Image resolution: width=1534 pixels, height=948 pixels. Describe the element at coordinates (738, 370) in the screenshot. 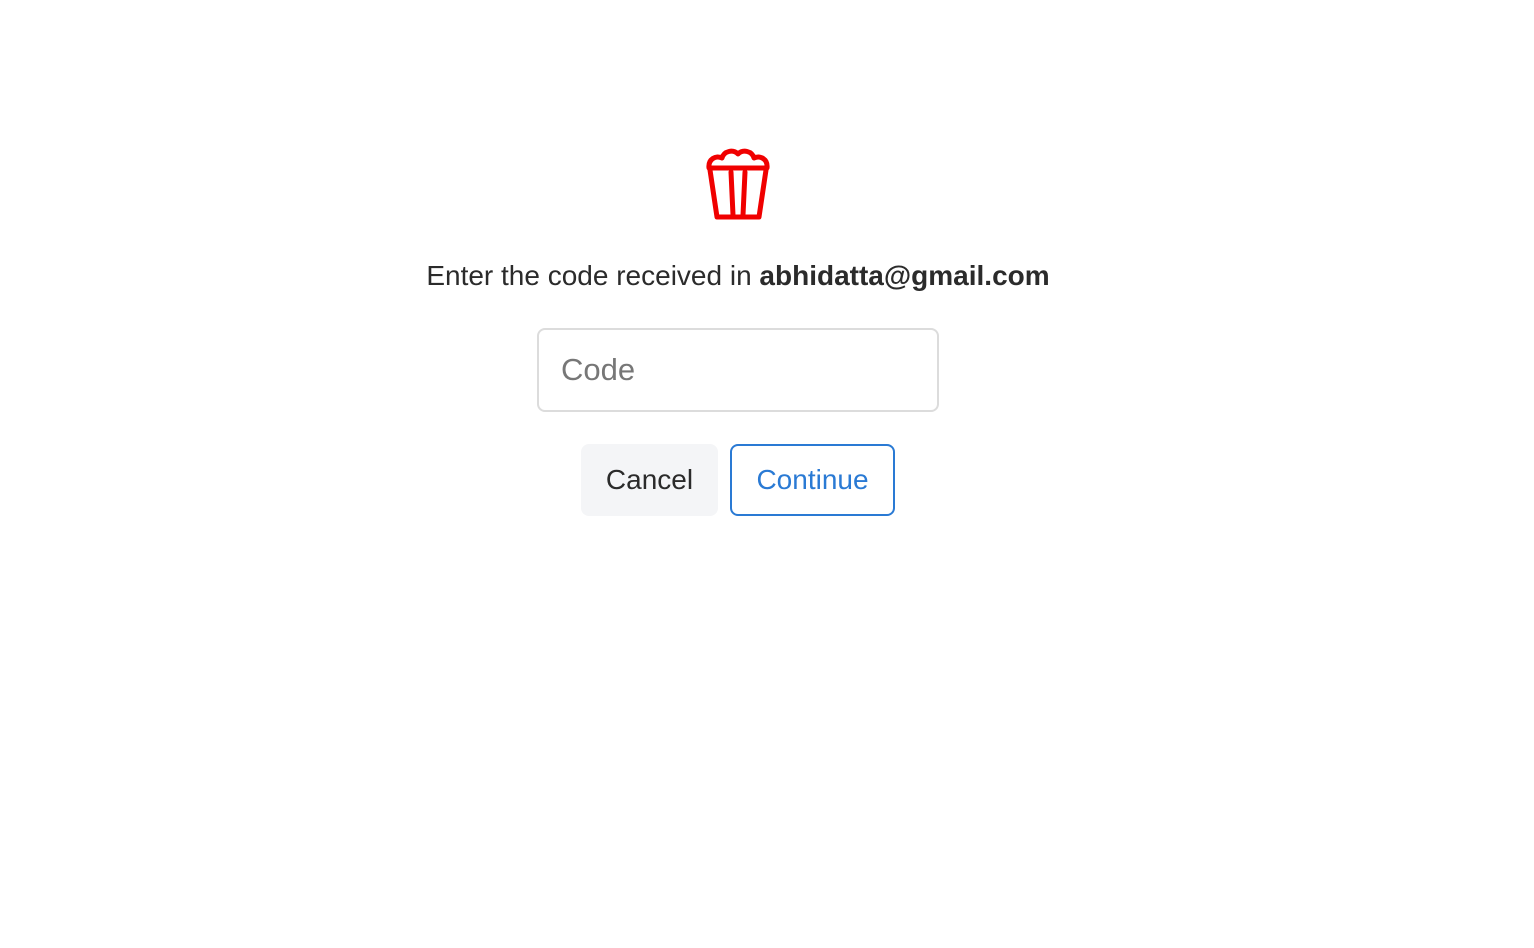

I see `code-input` at that location.